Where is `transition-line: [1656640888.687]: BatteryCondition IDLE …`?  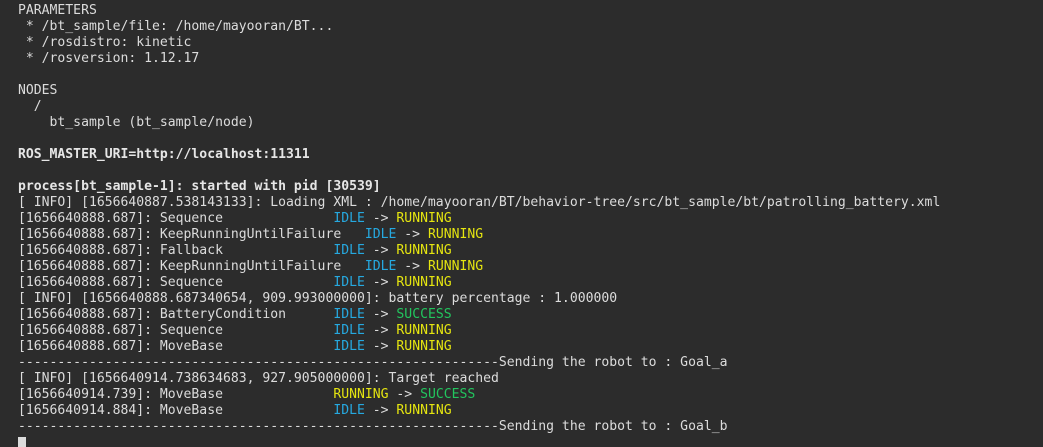 transition-line: [1656640888.687]: BatteryCondition IDLE … is located at coordinates (530, 315).